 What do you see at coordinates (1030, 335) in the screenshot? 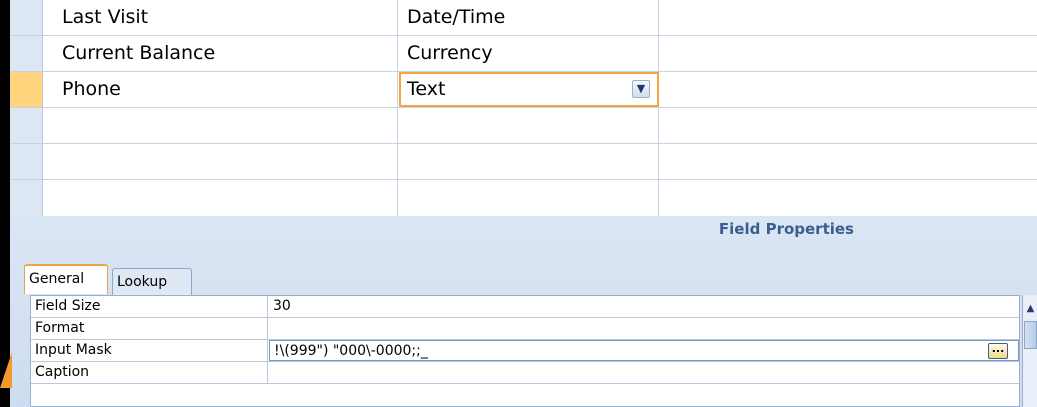
I see `scroll-thumb` at bounding box center [1030, 335].